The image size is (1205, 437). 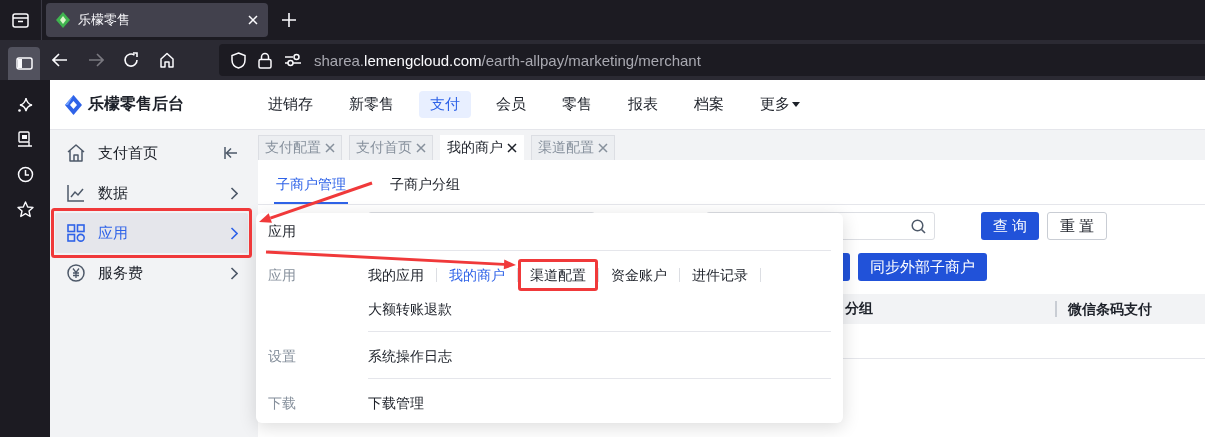 I want to click on tune-icon, so click(x=293, y=60).